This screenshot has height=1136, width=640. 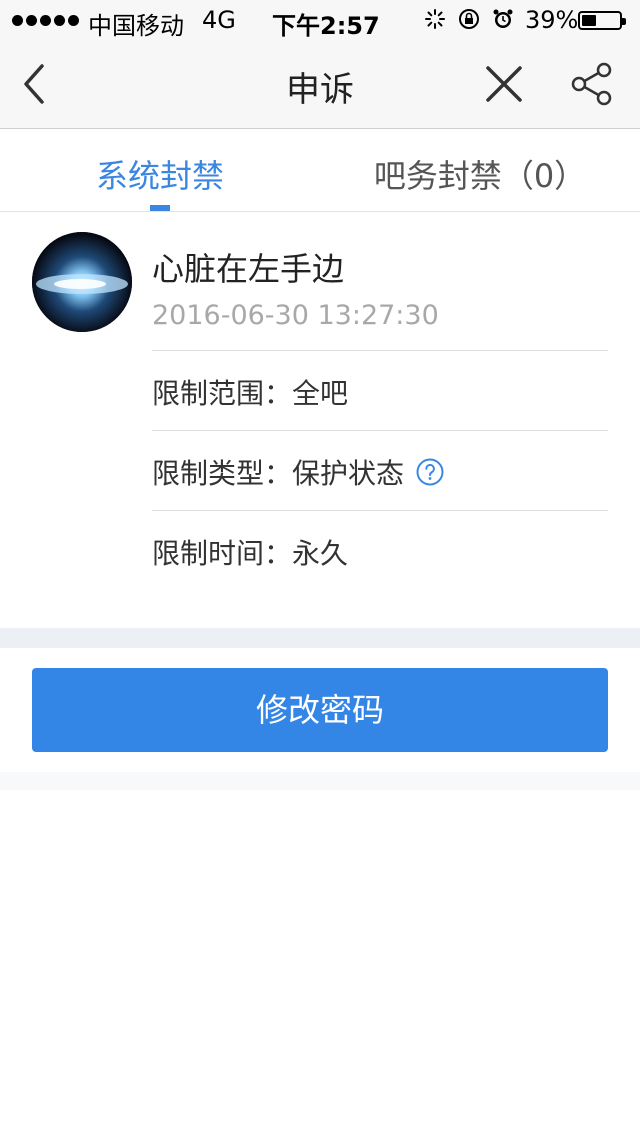 I want to click on change-password-button: 修改密码, so click(x=320, y=710).